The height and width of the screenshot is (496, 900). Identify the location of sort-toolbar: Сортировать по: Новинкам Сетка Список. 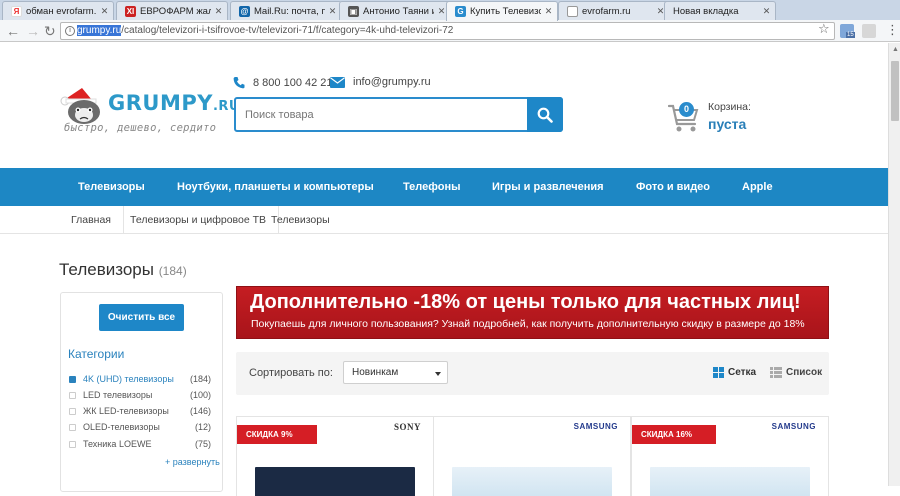
(532, 373).